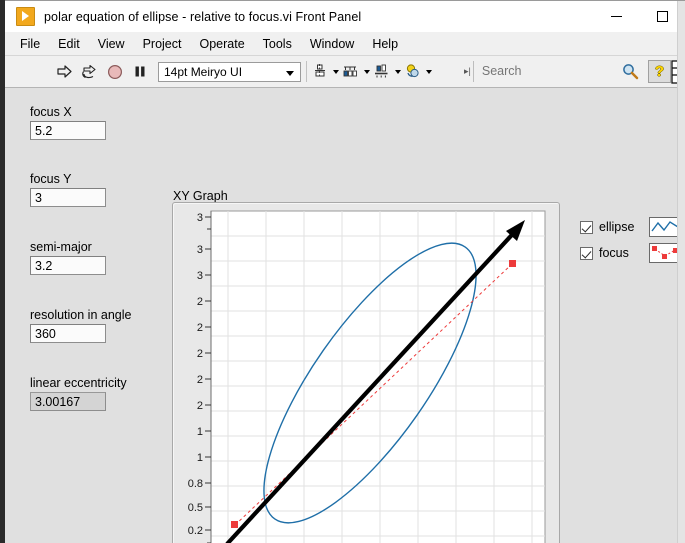  What do you see at coordinates (630, 71) in the screenshot?
I see `magnifier-icon` at bounding box center [630, 71].